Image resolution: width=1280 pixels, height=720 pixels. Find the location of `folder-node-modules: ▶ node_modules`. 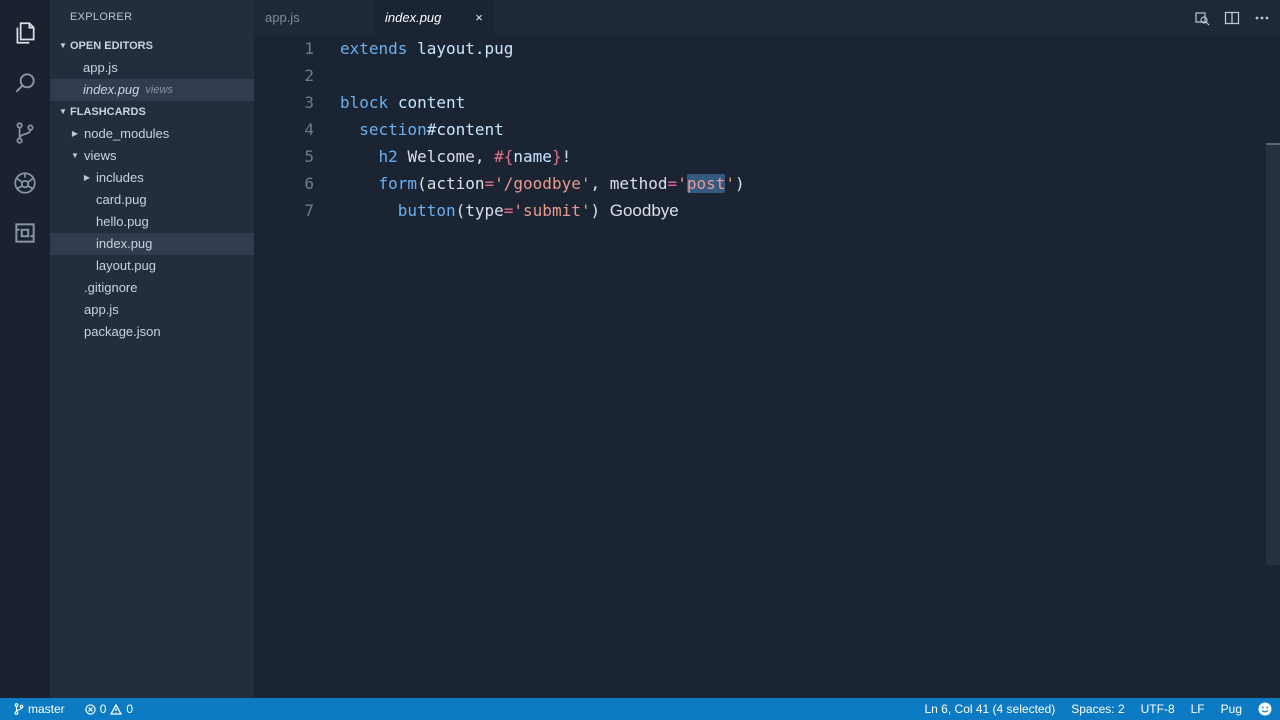

folder-node-modules: ▶ node_modules is located at coordinates (152, 134).